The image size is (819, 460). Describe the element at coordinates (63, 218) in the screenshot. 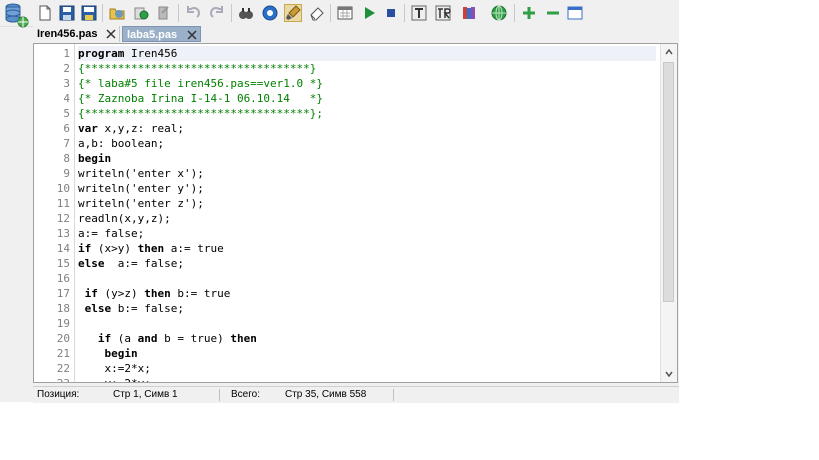

I see `line-number: 12` at that location.